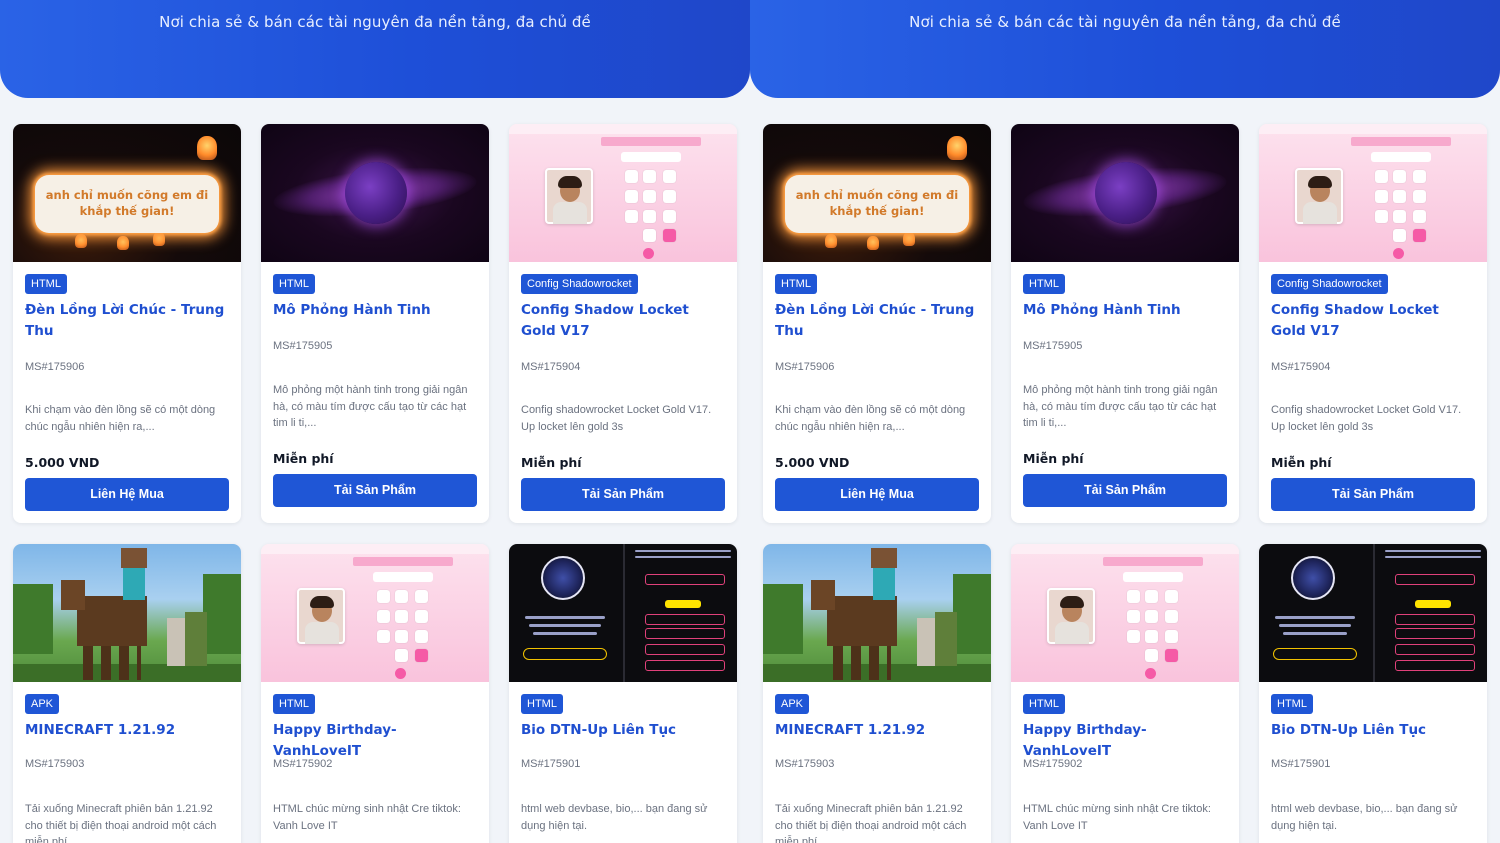 This screenshot has height=843, width=1500. What do you see at coordinates (792, 704) in the screenshot?
I see `category-badge: APK` at bounding box center [792, 704].